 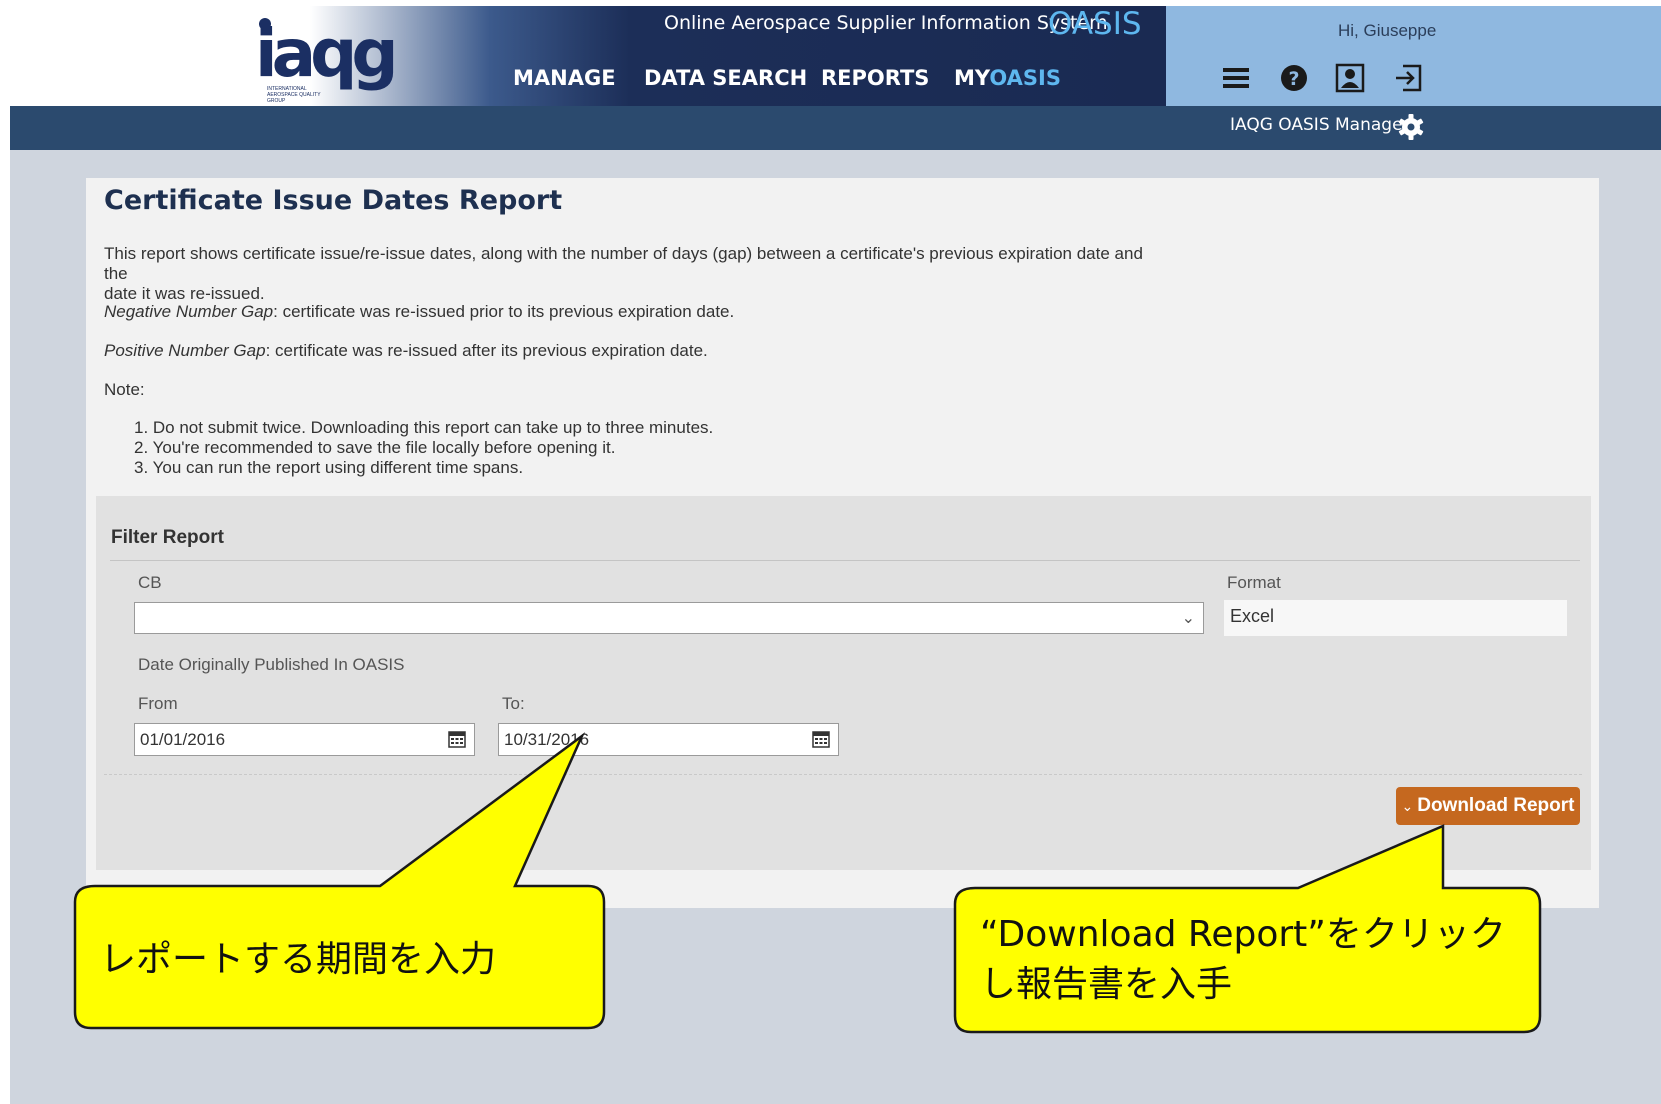 What do you see at coordinates (158, 703) in the screenshot?
I see `from-label: From` at bounding box center [158, 703].